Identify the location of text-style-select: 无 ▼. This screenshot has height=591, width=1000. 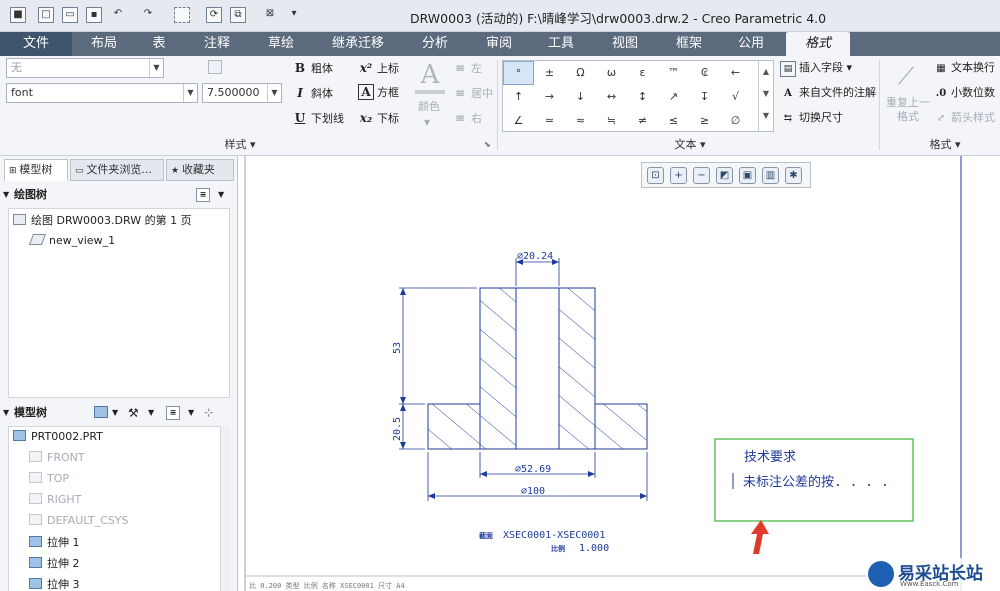
(85, 68).